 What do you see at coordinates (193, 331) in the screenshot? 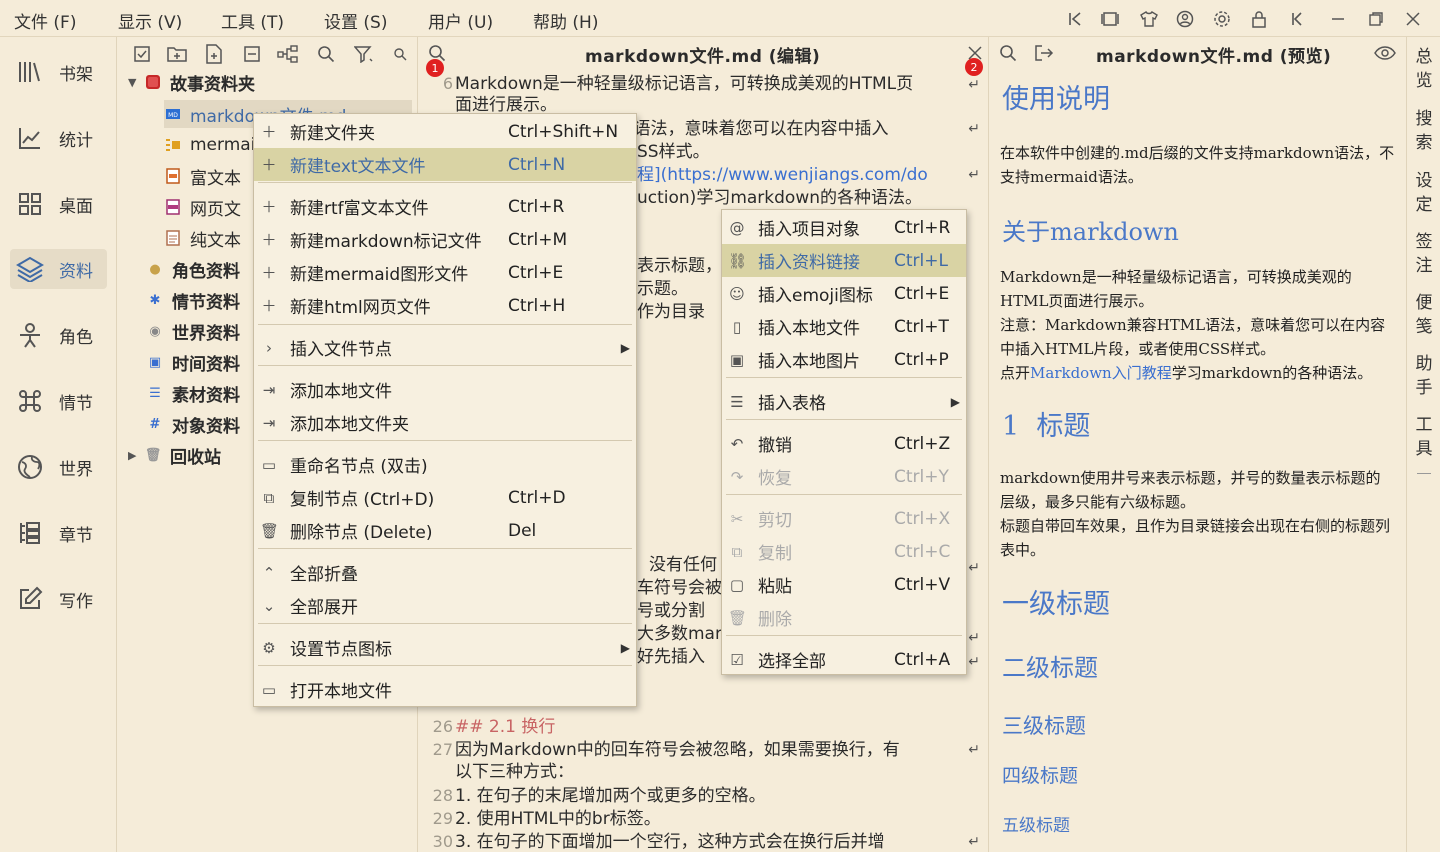
I see `tree-folder-world: ◉ 世界资料` at bounding box center [193, 331].